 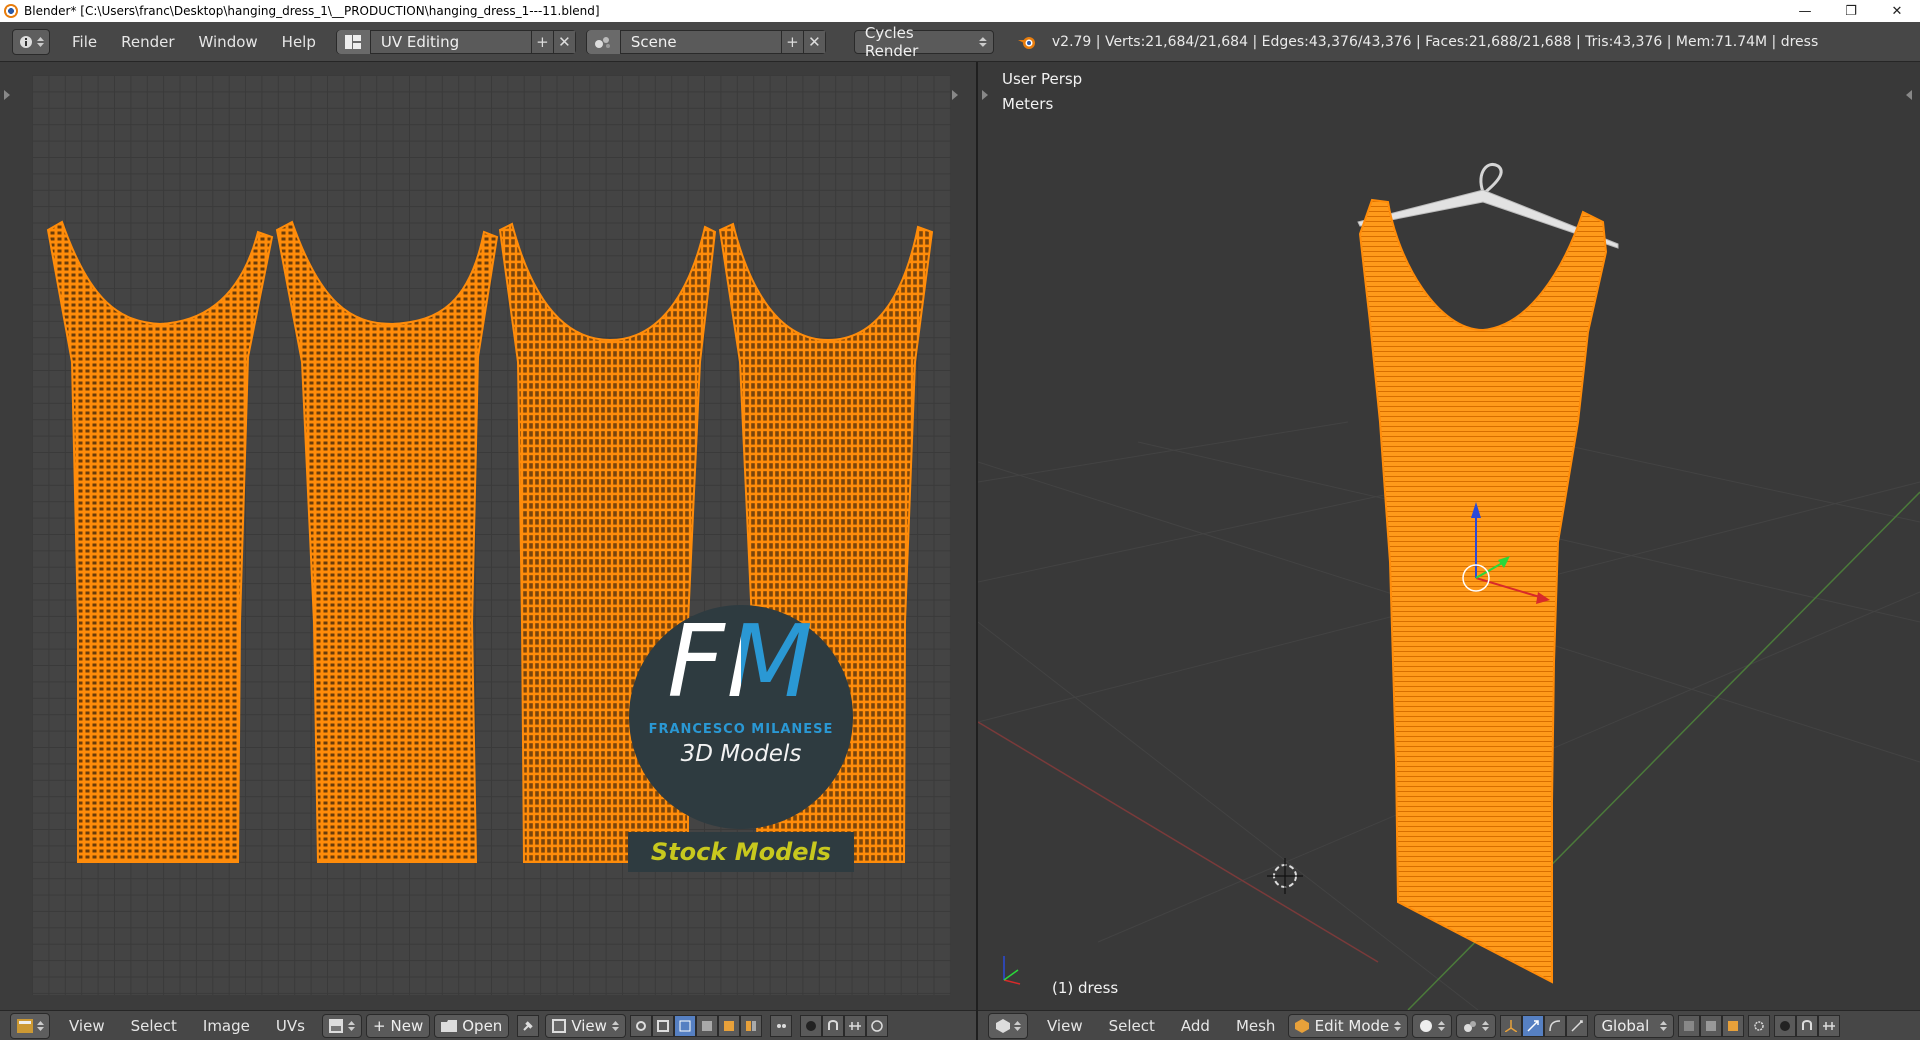 I want to click on screen-layout-selector: UV Editing + ✕, so click(x=455, y=41).